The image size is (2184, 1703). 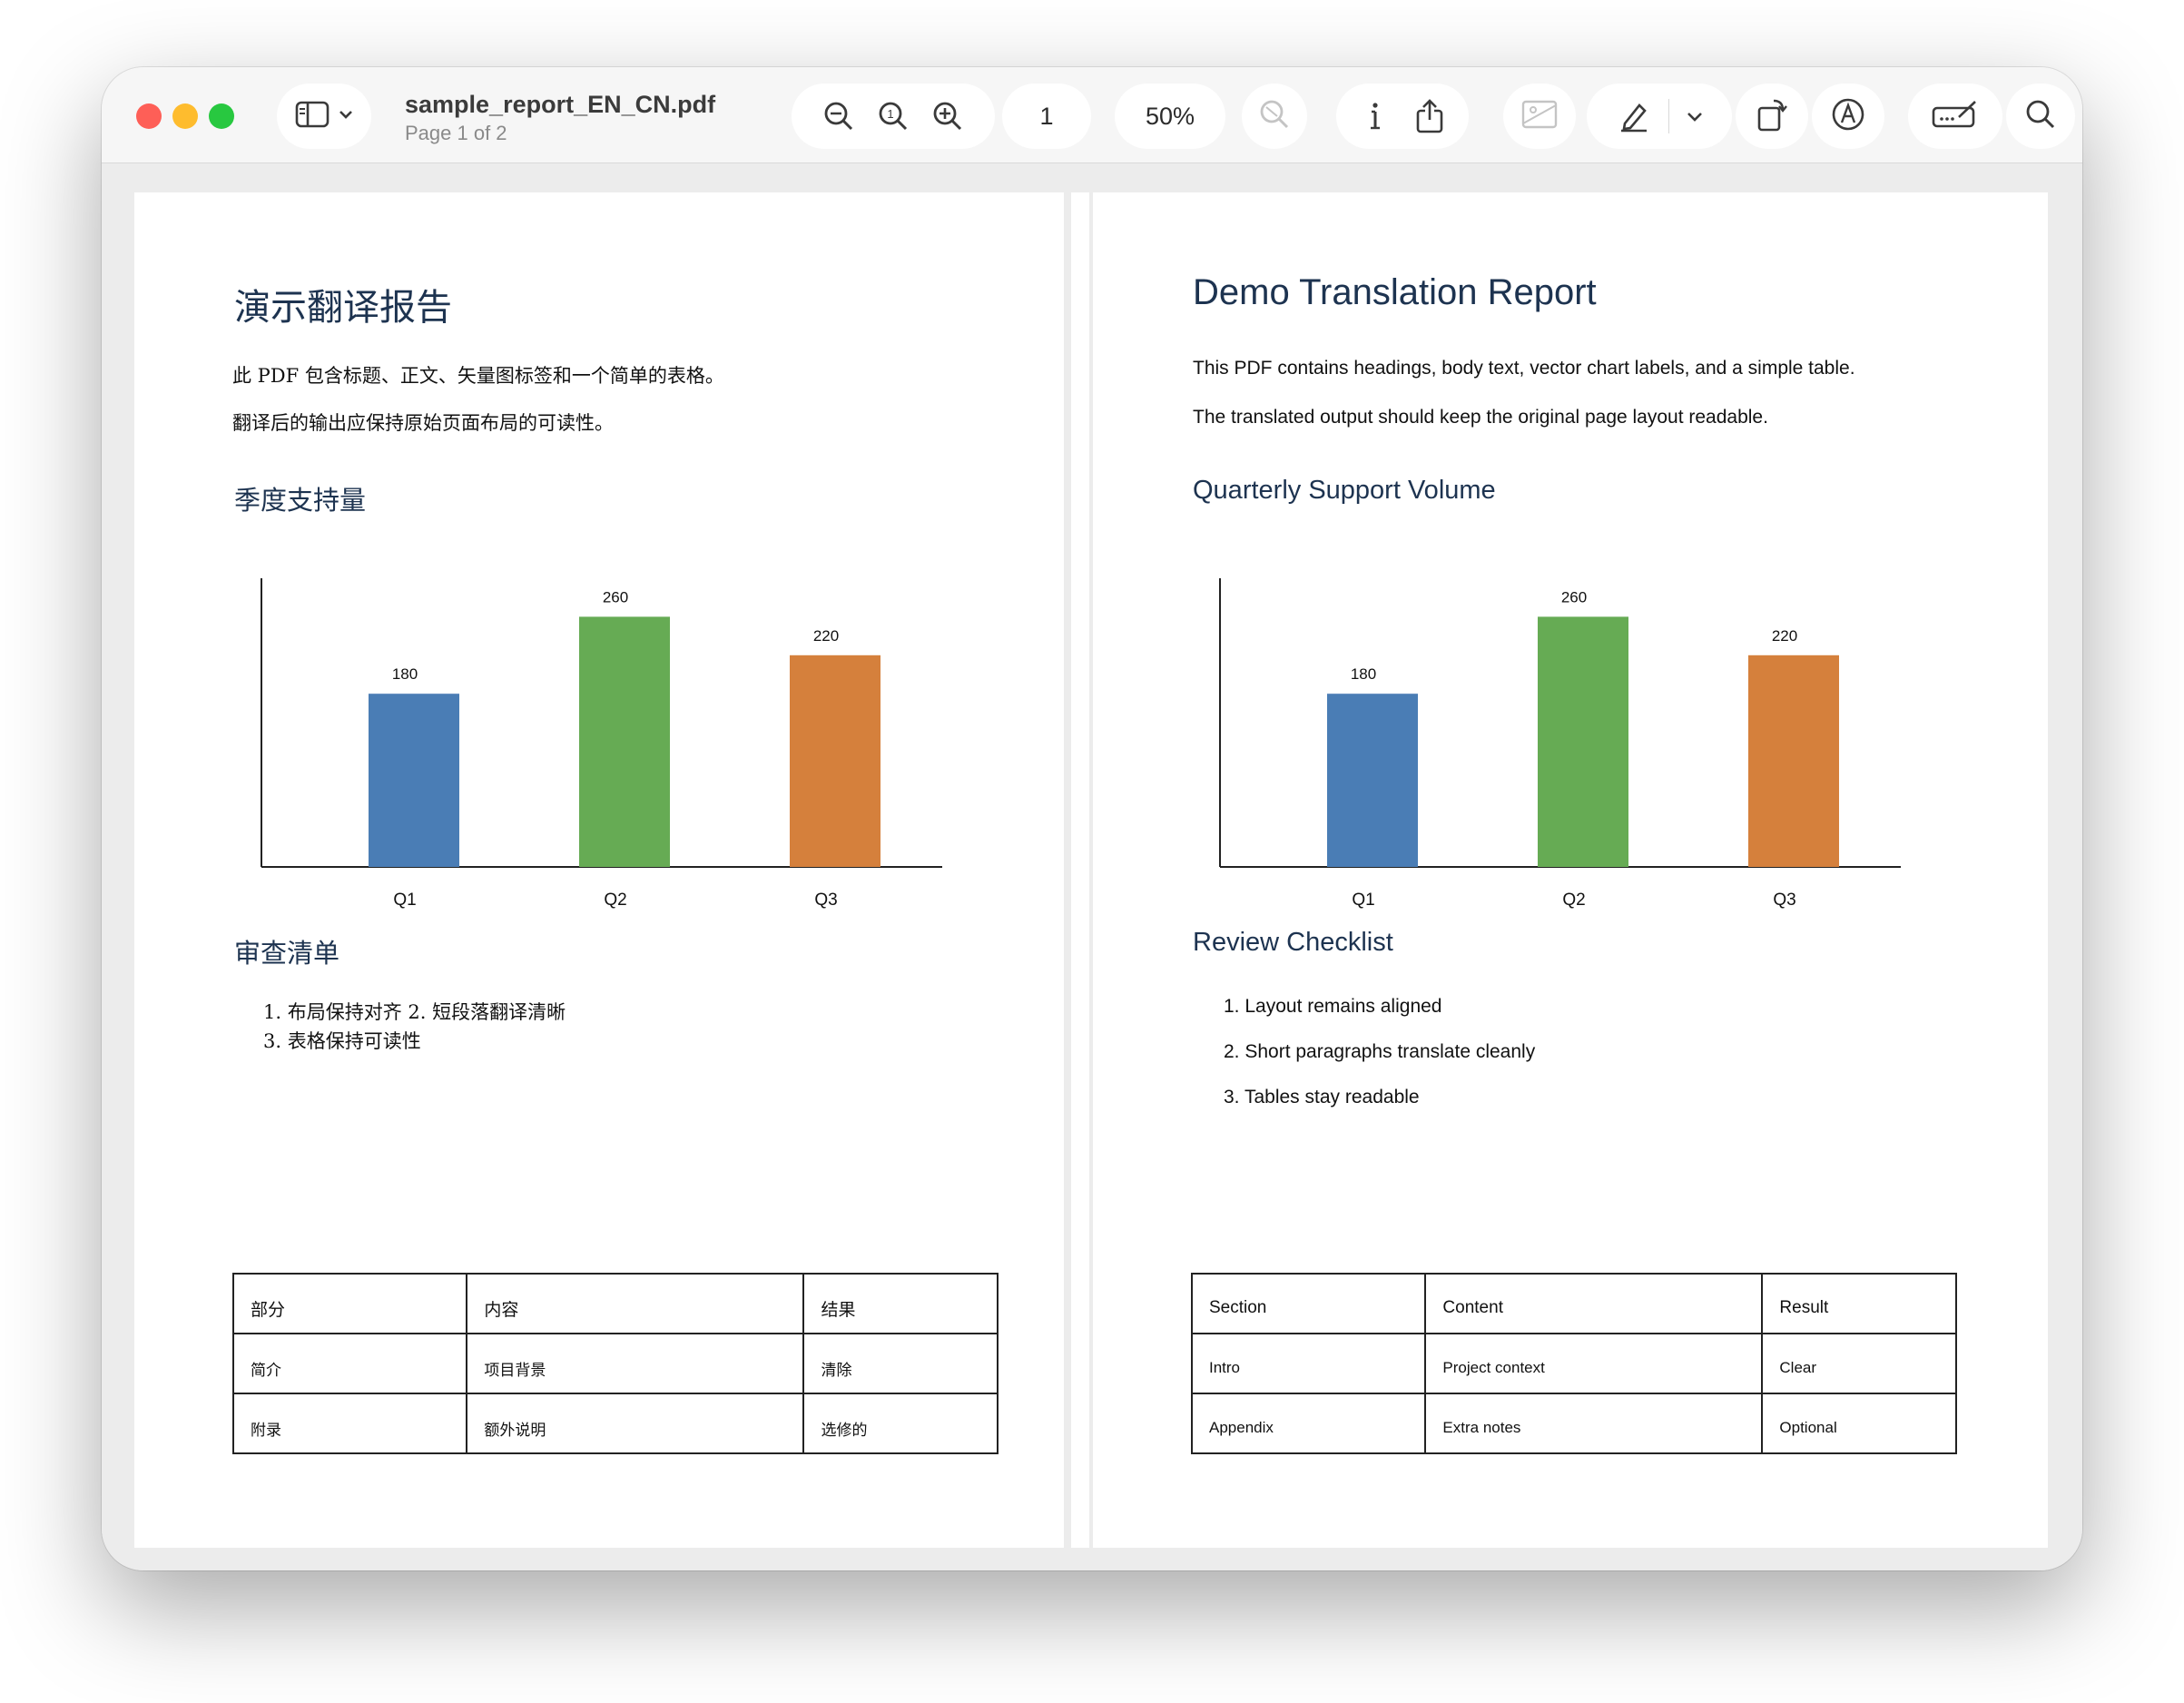 I want to click on page-number-field: 1, so click(x=1046, y=116).